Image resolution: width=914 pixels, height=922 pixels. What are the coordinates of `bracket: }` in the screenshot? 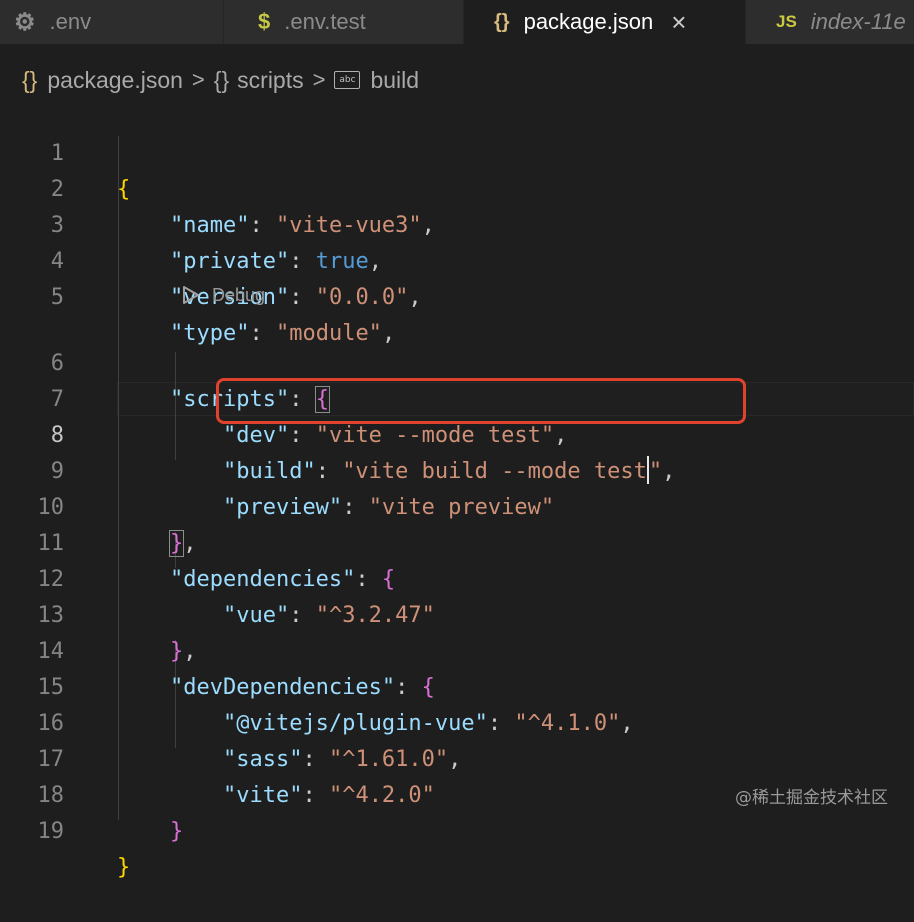 It's located at (124, 867).